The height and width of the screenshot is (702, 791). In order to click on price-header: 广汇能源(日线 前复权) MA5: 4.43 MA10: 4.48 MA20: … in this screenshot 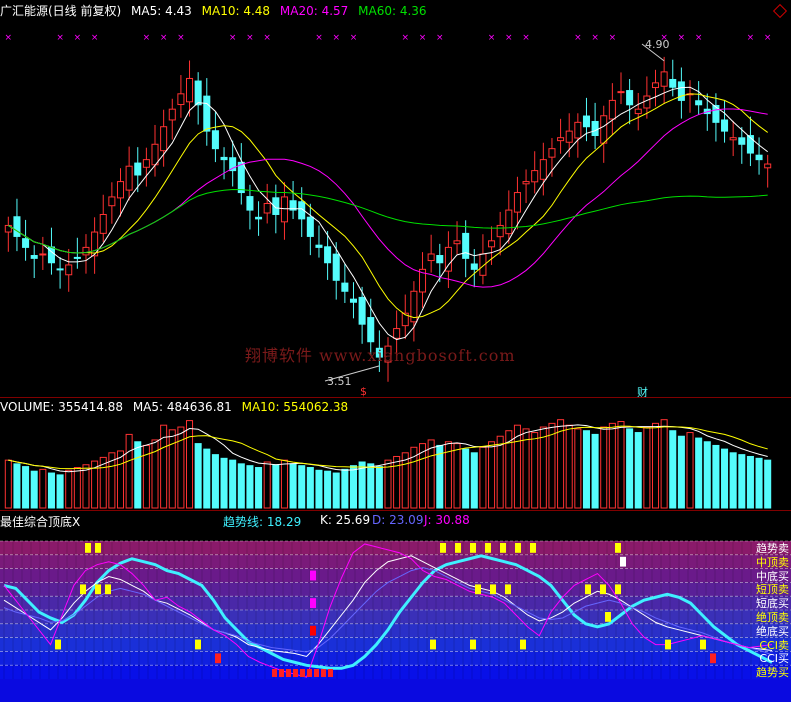, I will do `click(216, 10)`.